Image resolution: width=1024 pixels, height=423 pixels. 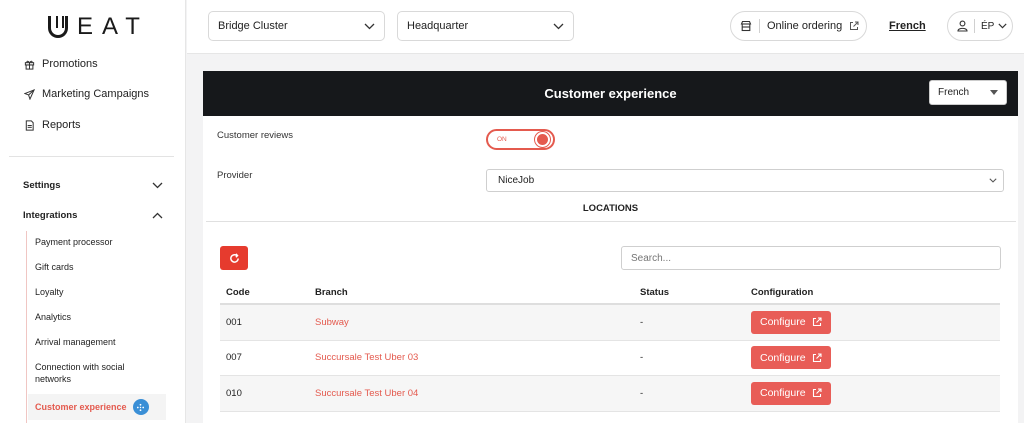 I want to click on online-ordering-label: Online ordering, so click(x=805, y=26).